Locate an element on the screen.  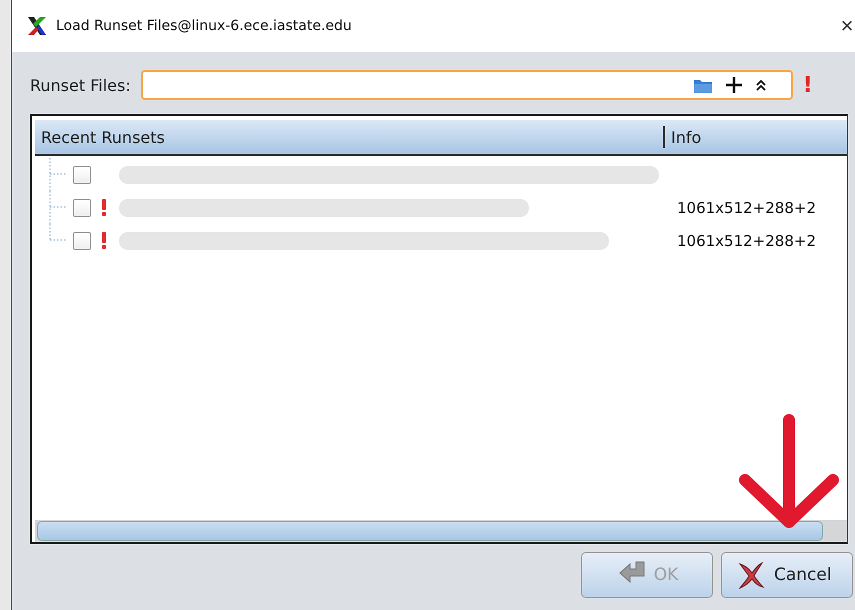
app-logo-icon is located at coordinates (37, 26).